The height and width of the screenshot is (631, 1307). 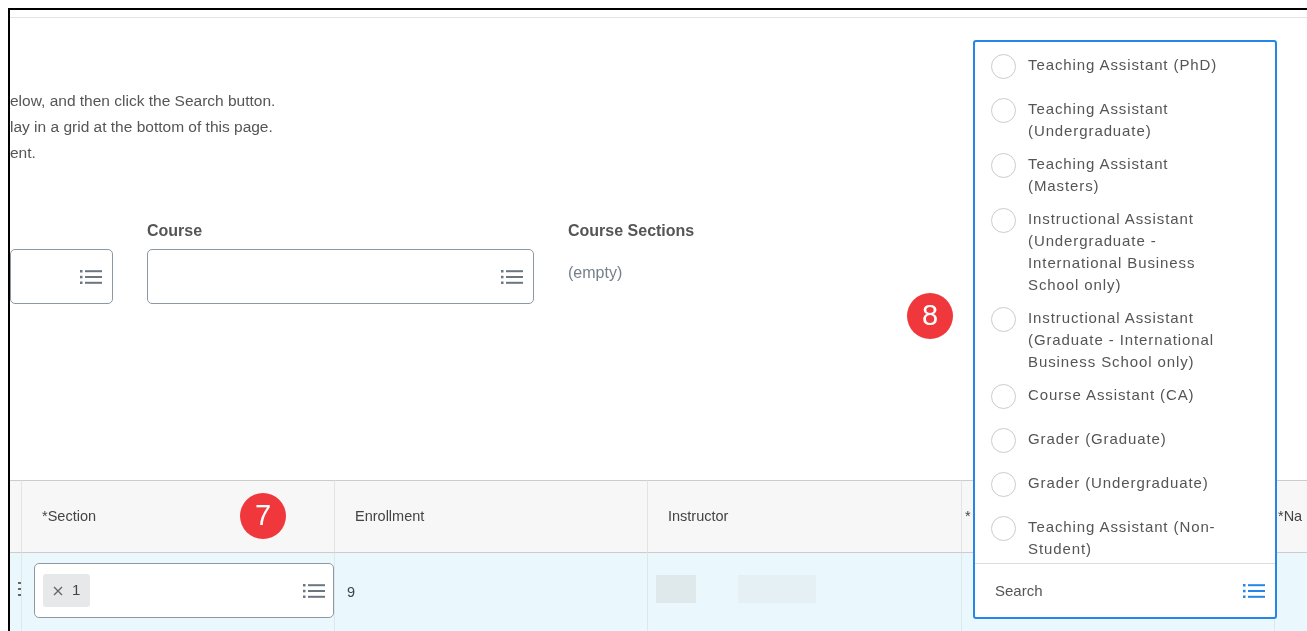 I want to click on column-header: *Na, so click(x=1291, y=516).